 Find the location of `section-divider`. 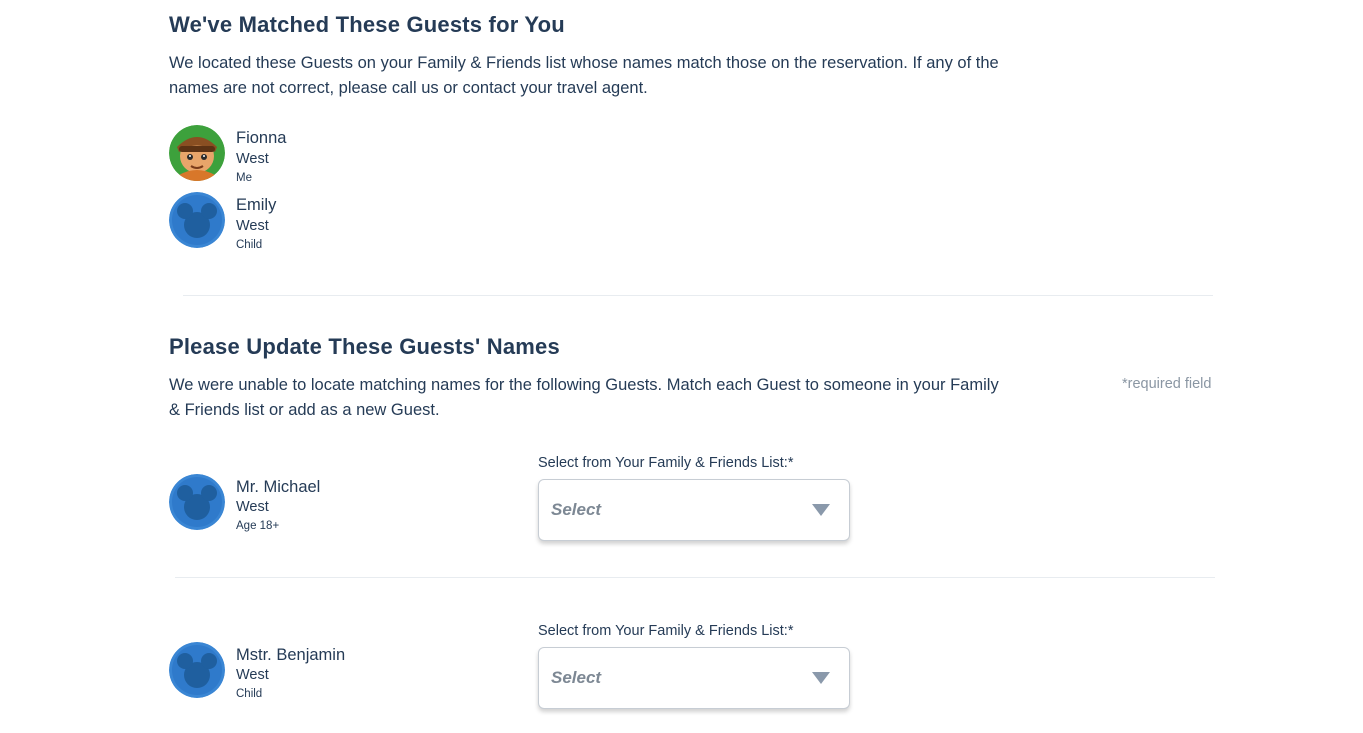

section-divider is located at coordinates (698, 295).